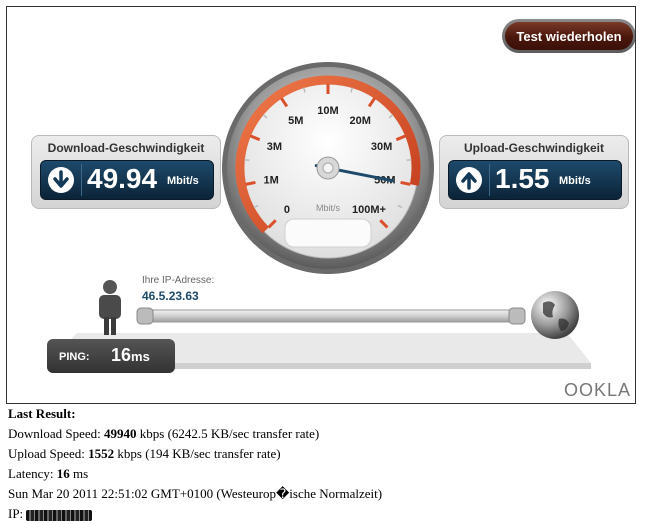  I want to click on upload-speed-detail: kbps (194 KB/sec transfer rate), so click(197, 453).